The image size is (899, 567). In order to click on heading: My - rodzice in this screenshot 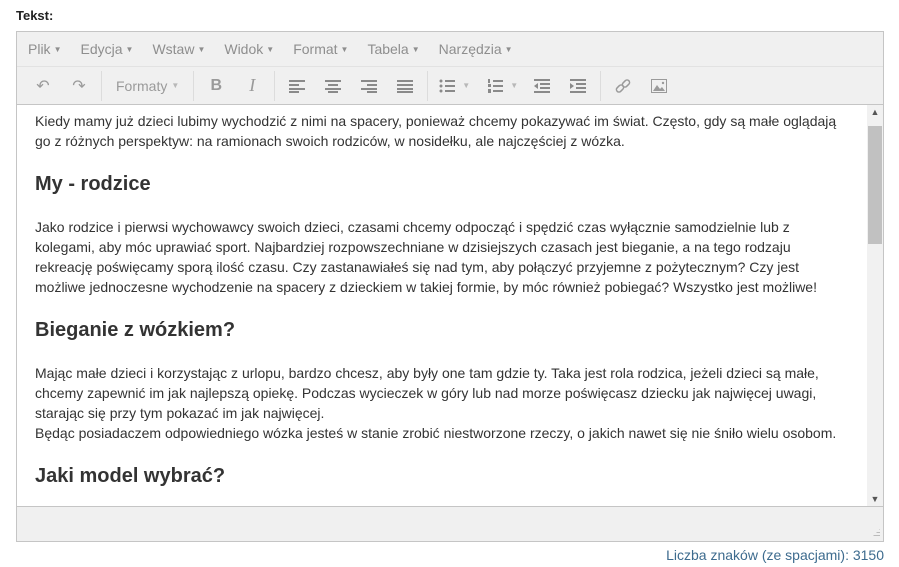, I will do `click(93, 184)`.